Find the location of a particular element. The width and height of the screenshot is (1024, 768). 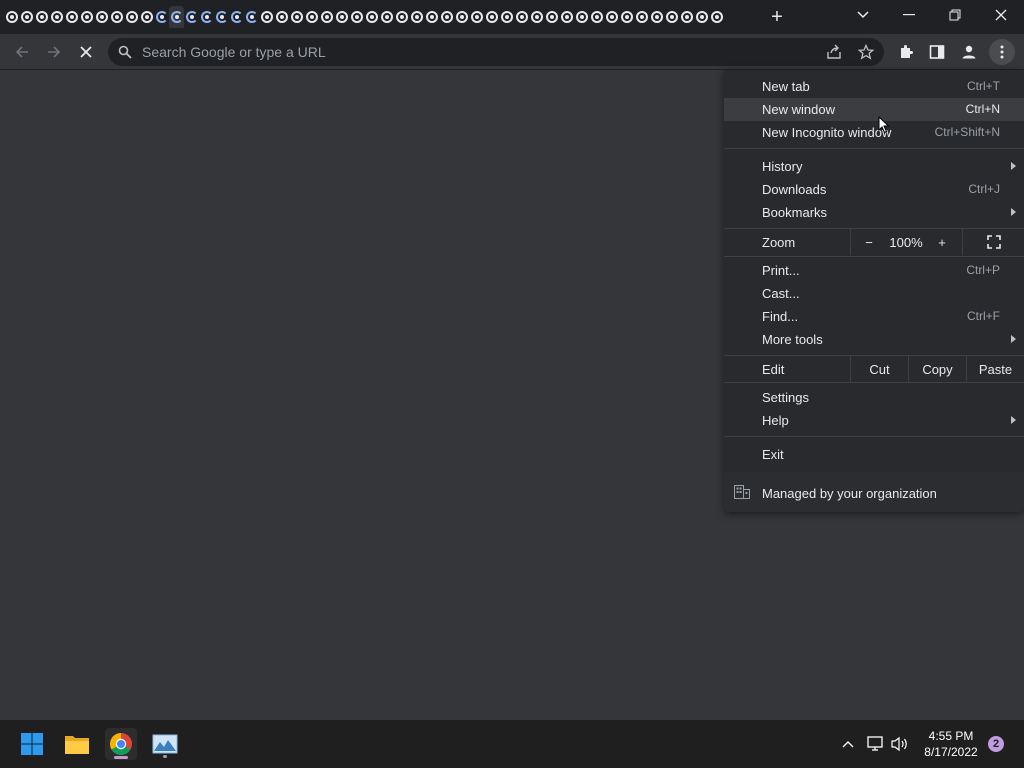

fullscreen-button is located at coordinates (993, 242).